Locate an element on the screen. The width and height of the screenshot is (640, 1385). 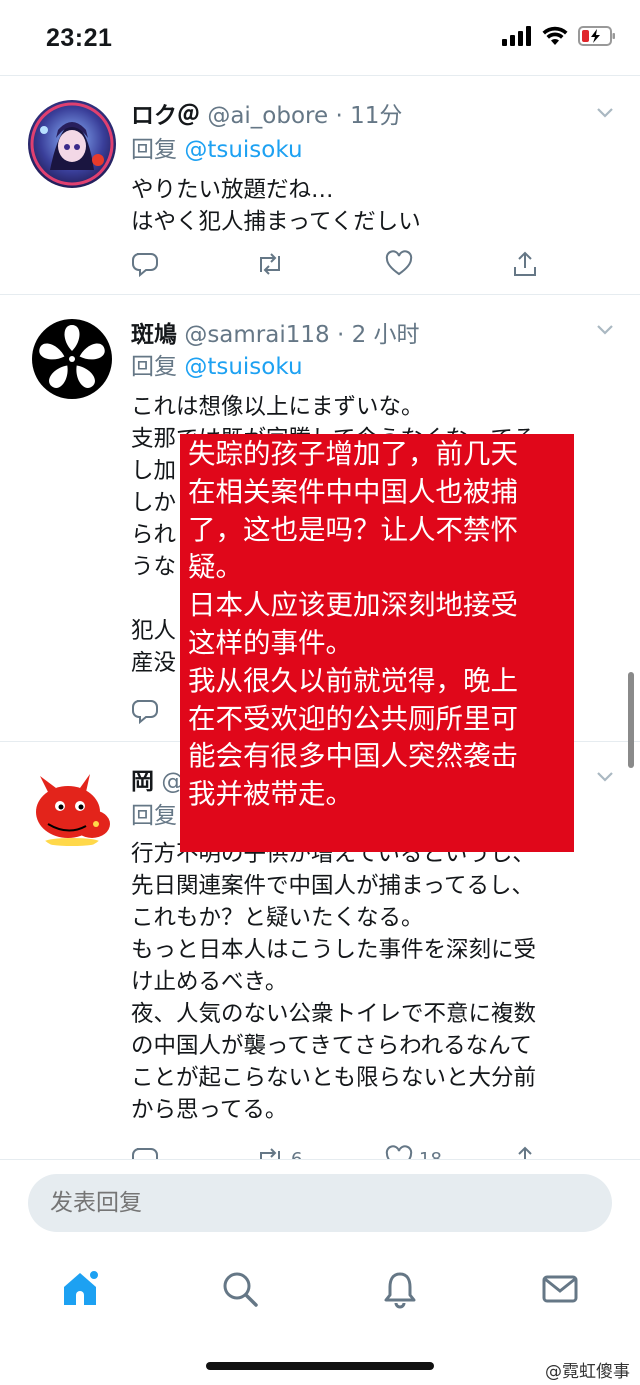
search-icon is located at coordinates (240, 1289).